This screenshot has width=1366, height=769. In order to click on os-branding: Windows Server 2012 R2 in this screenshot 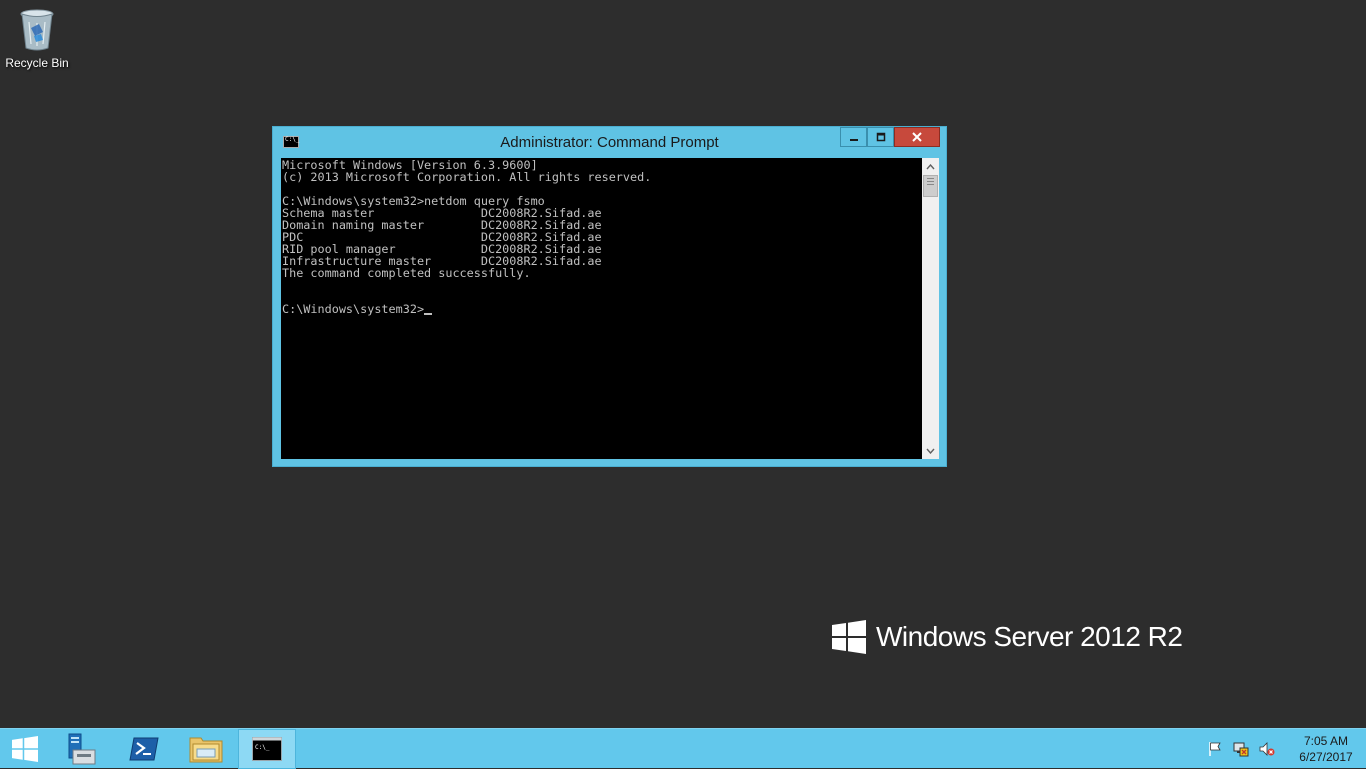, I will do `click(1007, 637)`.